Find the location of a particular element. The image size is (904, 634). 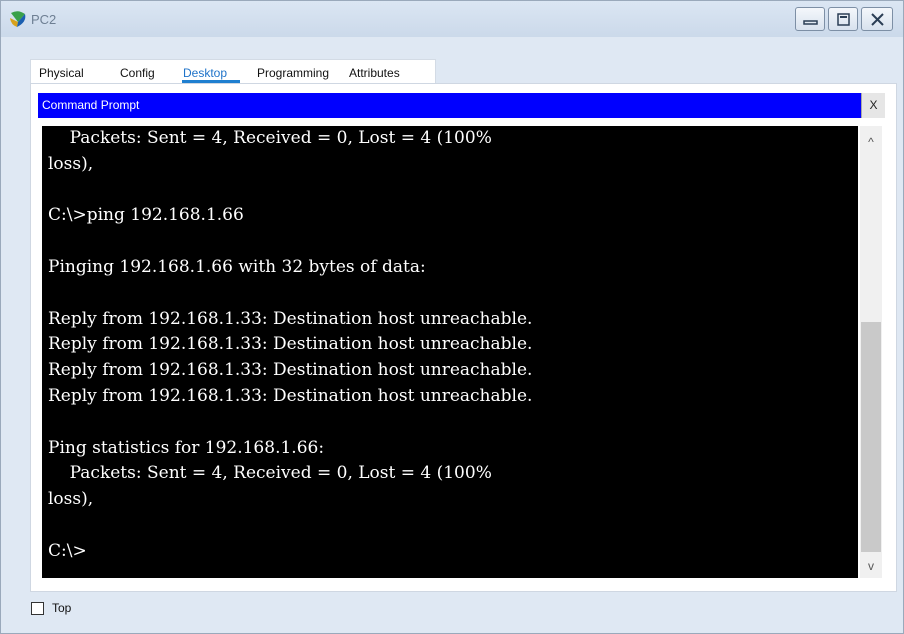

maximize-icon is located at coordinates (843, 19).